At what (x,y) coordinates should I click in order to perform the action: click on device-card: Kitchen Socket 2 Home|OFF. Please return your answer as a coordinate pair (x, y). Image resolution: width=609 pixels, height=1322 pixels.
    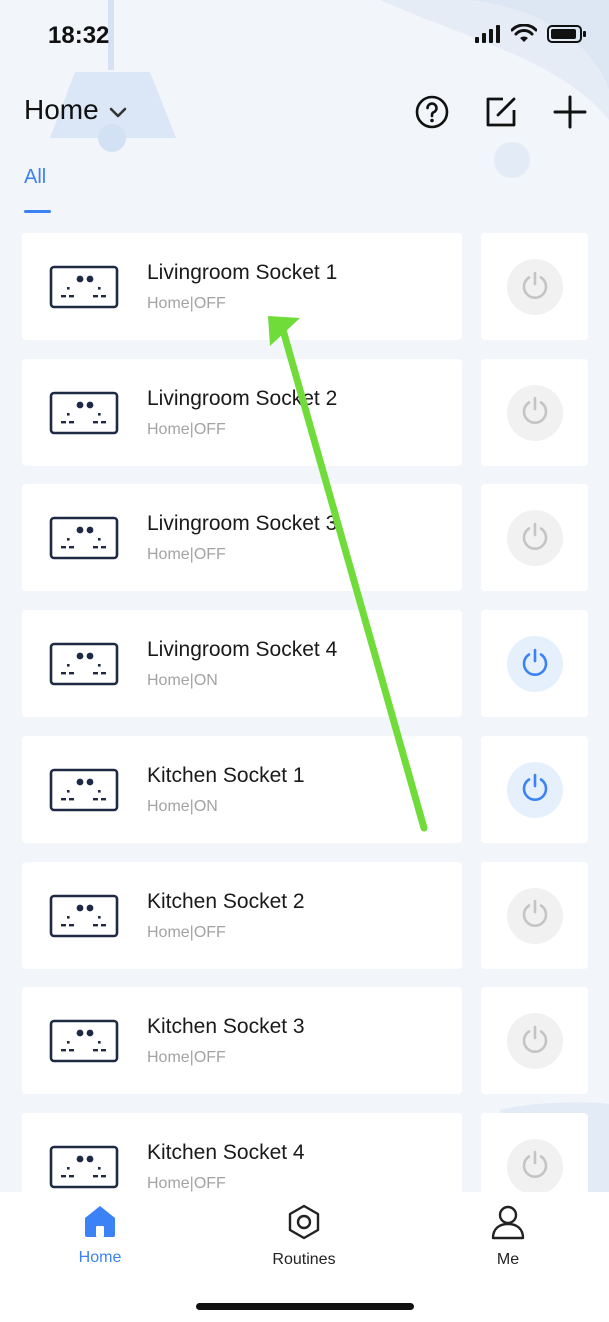
    Looking at the image, I should click on (242, 915).